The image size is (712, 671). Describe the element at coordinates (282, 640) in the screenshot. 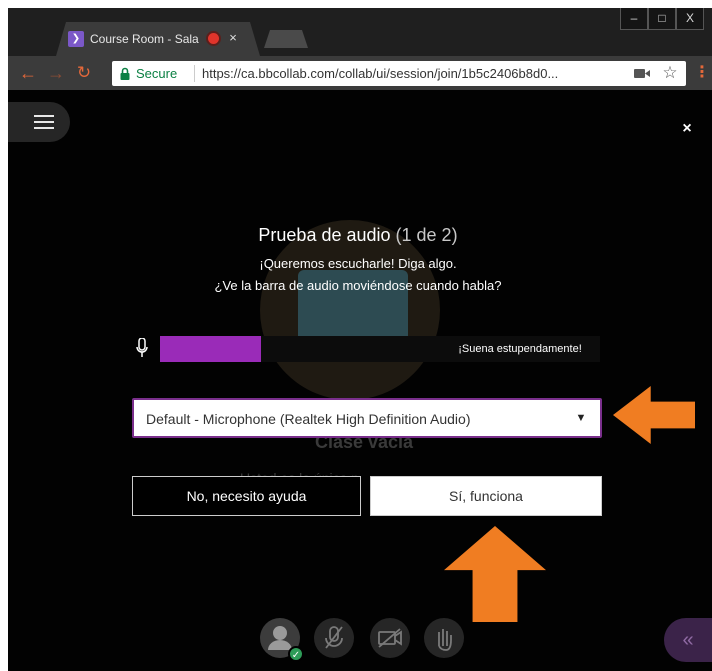

I see `avatar-button: ✓` at that location.